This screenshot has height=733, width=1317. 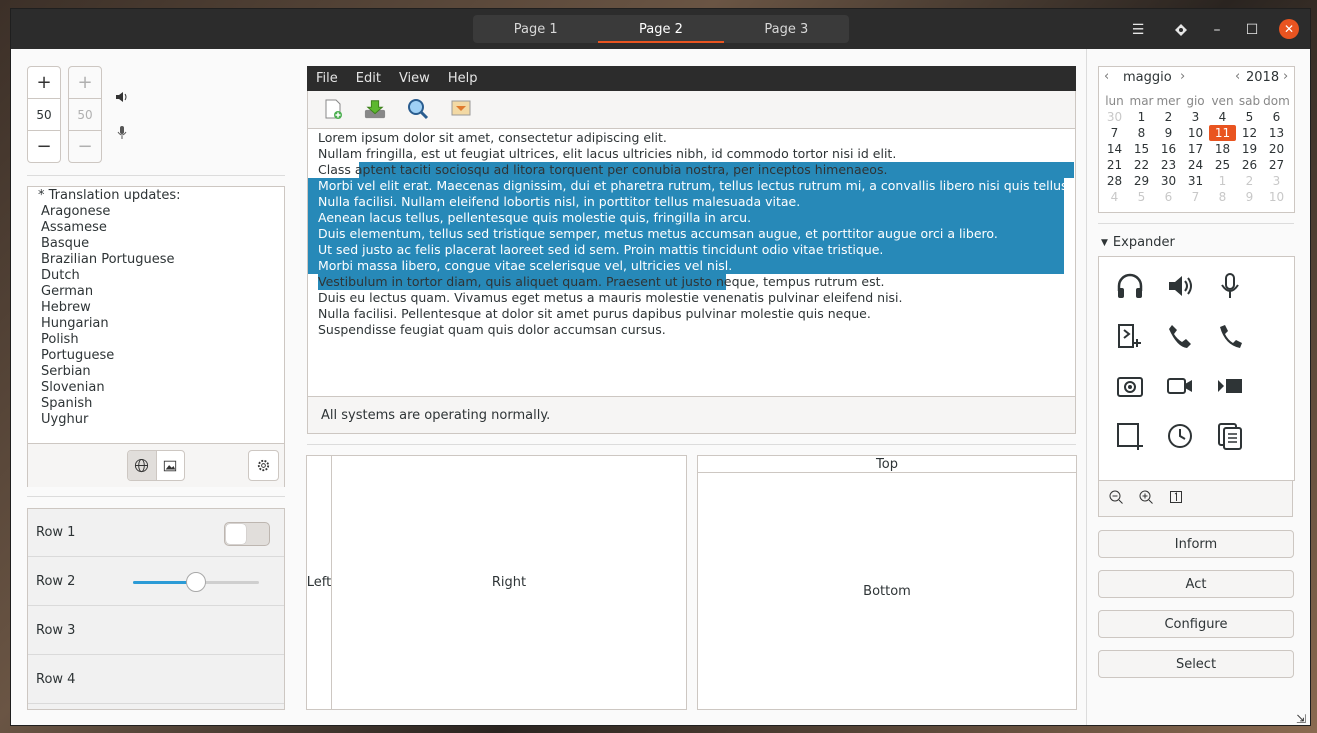 I want to click on tools-icon, so click(x=1181, y=30).